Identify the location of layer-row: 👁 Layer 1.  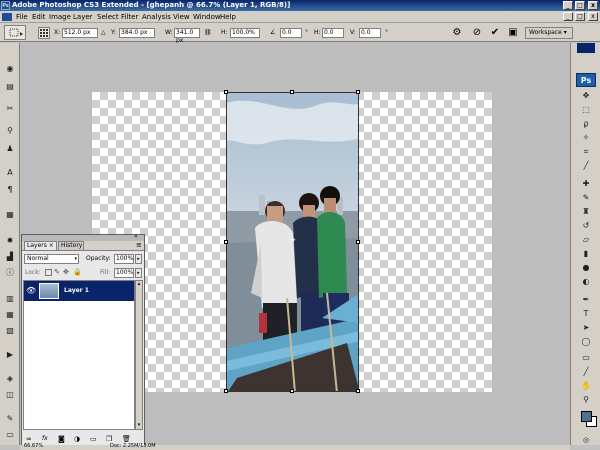
(79, 291).